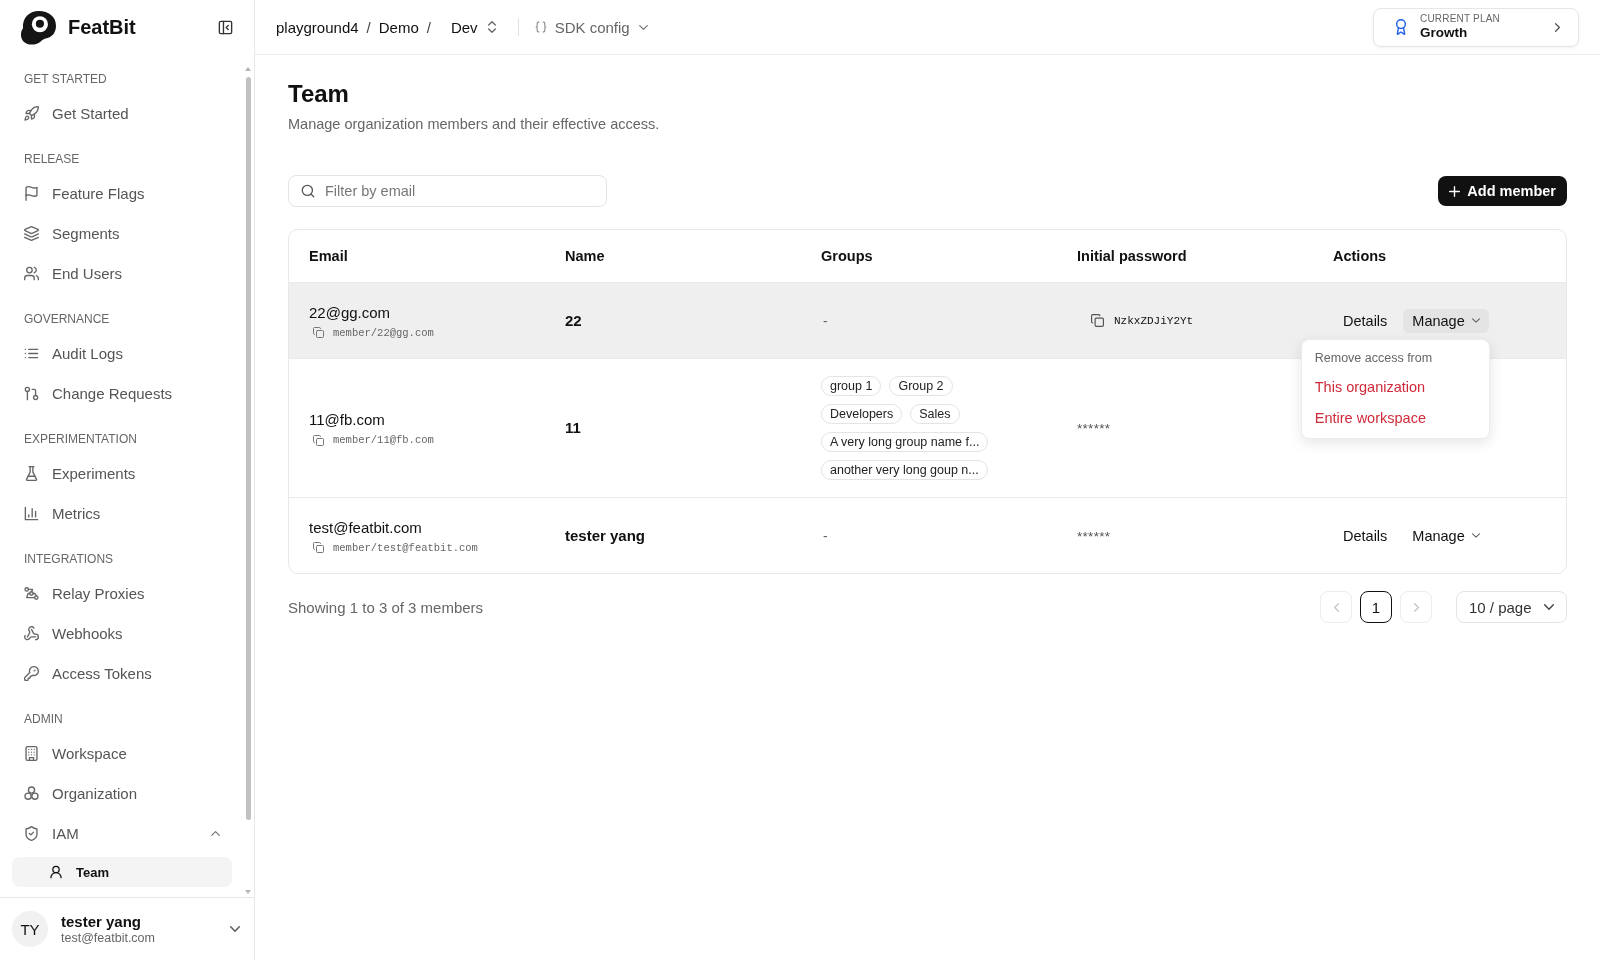 Image resolution: width=1600 pixels, height=960 pixels. I want to click on sidebar-item: Experiments, so click(122, 473).